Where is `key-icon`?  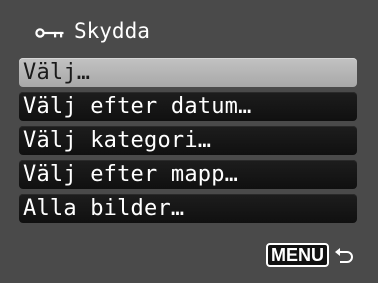
key-icon is located at coordinates (49, 33).